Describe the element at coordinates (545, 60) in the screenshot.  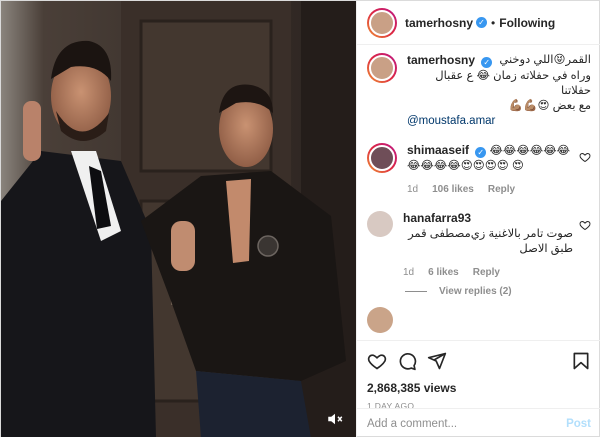
I see `caption-line-1: القمر😝اللي دوخني` at that location.